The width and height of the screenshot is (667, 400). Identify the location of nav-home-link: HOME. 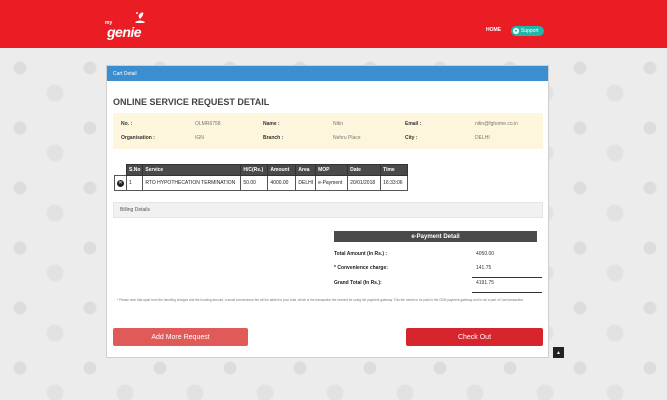
(493, 30).